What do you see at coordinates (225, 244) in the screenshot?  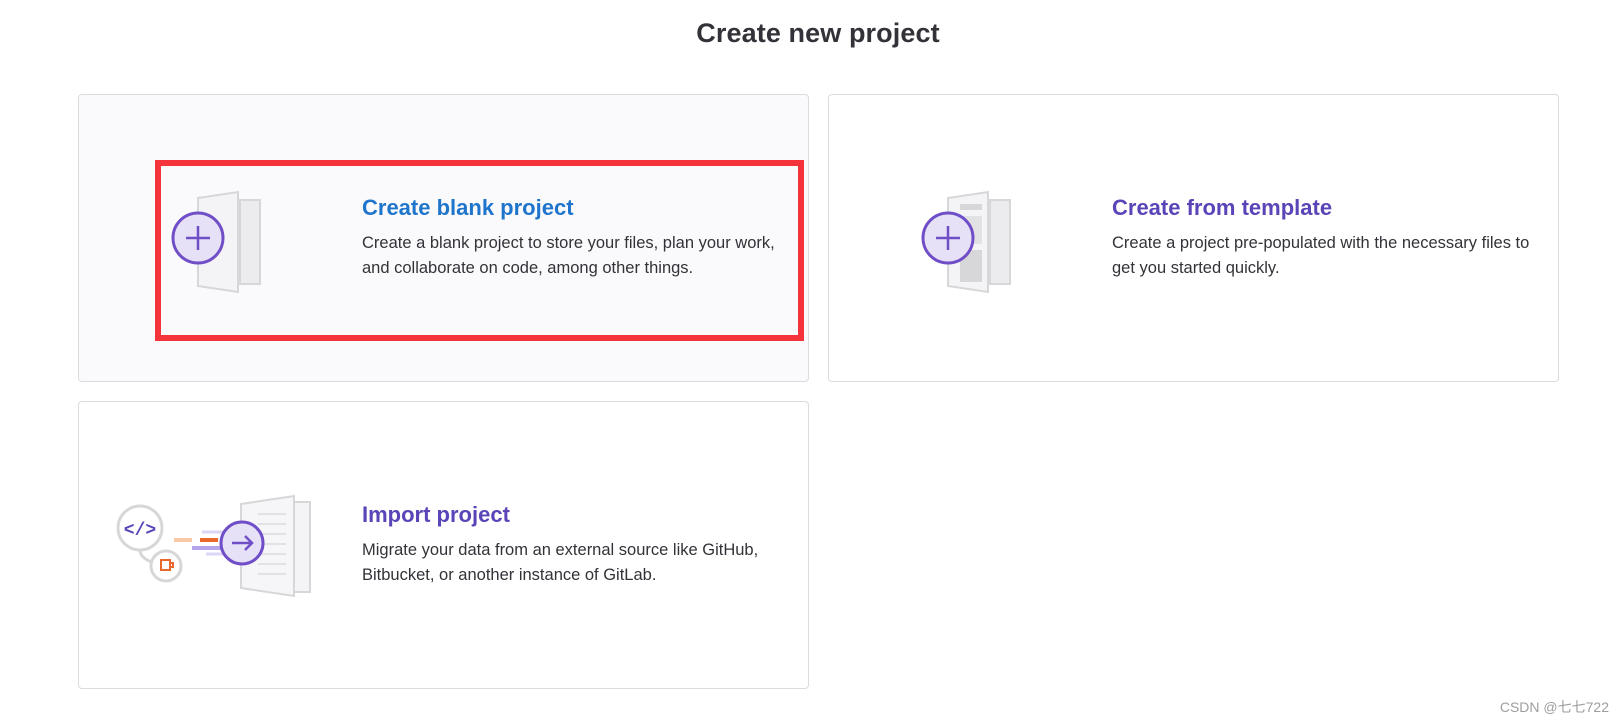 I see `blank-project-illustration-icon` at bounding box center [225, 244].